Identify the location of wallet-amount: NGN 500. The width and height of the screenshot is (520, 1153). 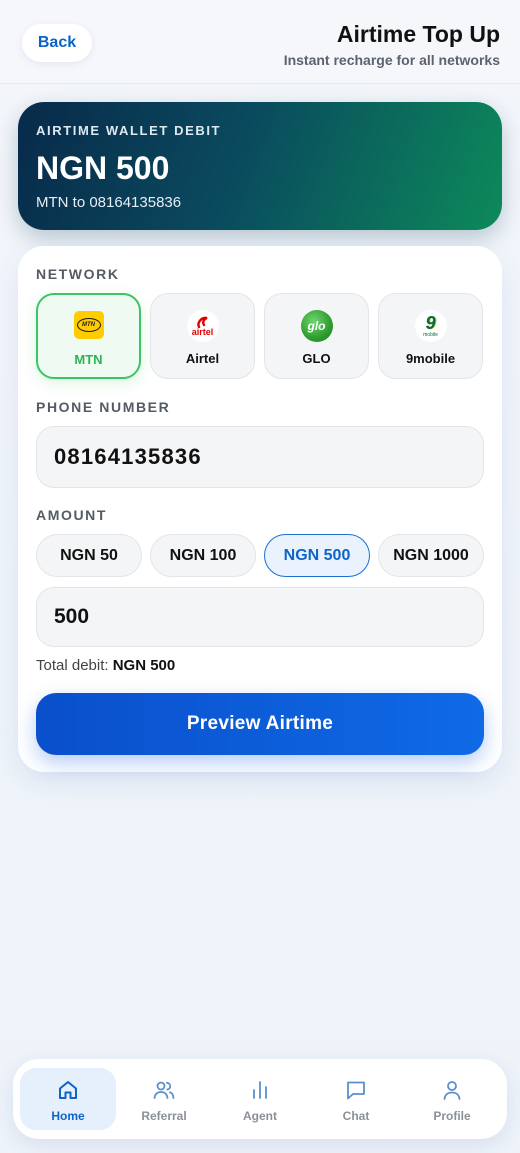
(103, 168).